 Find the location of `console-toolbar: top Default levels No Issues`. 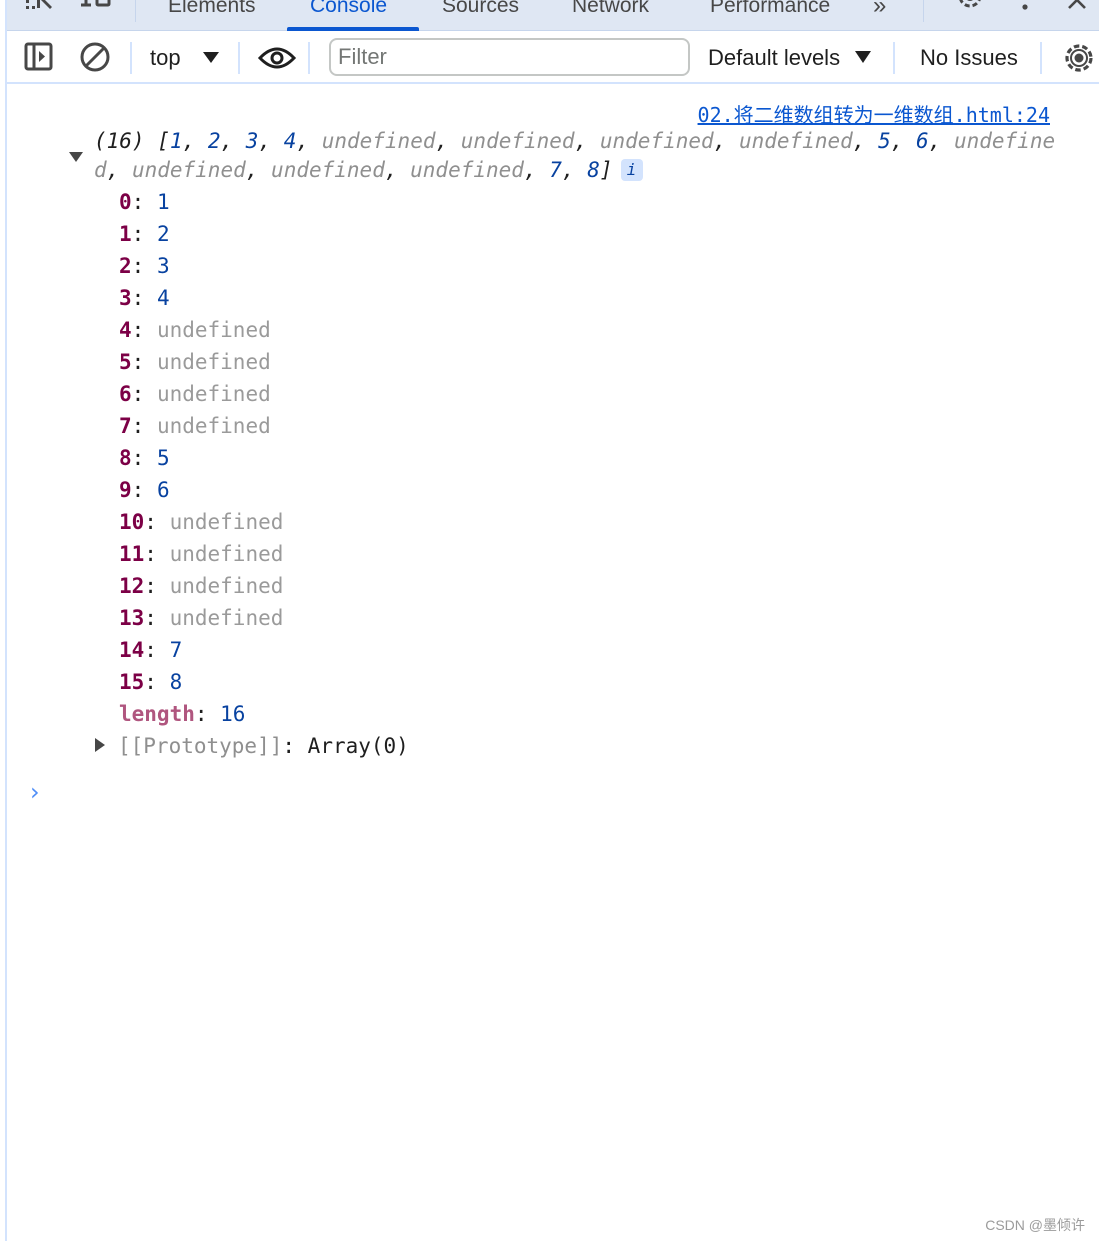

console-toolbar: top Default levels No Issues is located at coordinates (553, 58).